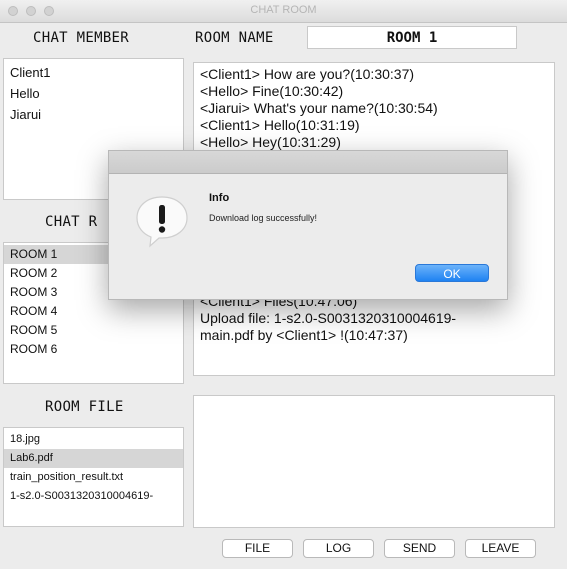 The height and width of the screenshot is (569, 567). I want to click on file-item: train_position_result.txt, so click(93, 477).